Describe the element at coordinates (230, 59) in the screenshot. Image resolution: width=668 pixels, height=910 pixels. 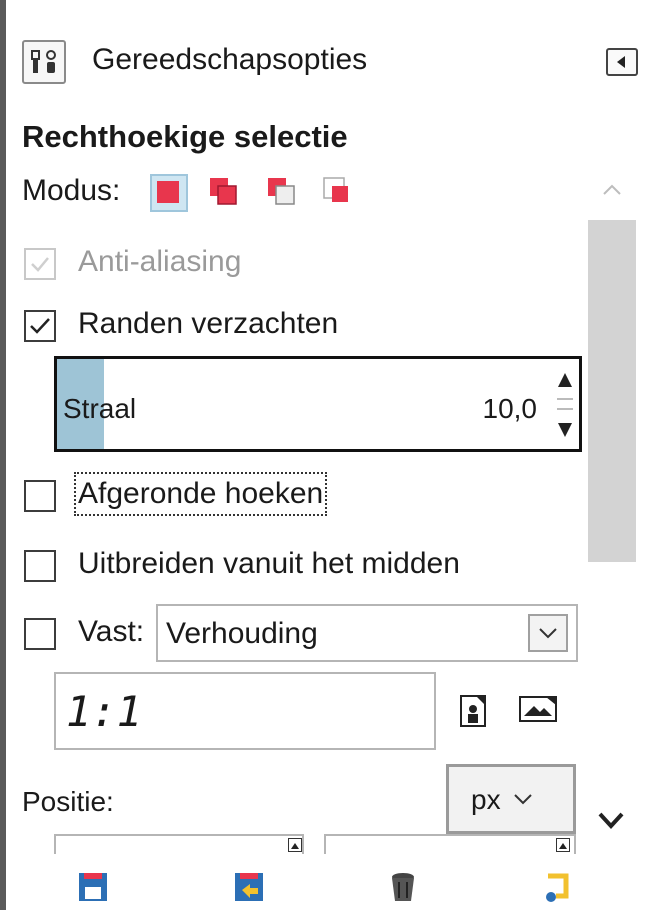
I see `panel-title: Gereedschapsopties` at that location.